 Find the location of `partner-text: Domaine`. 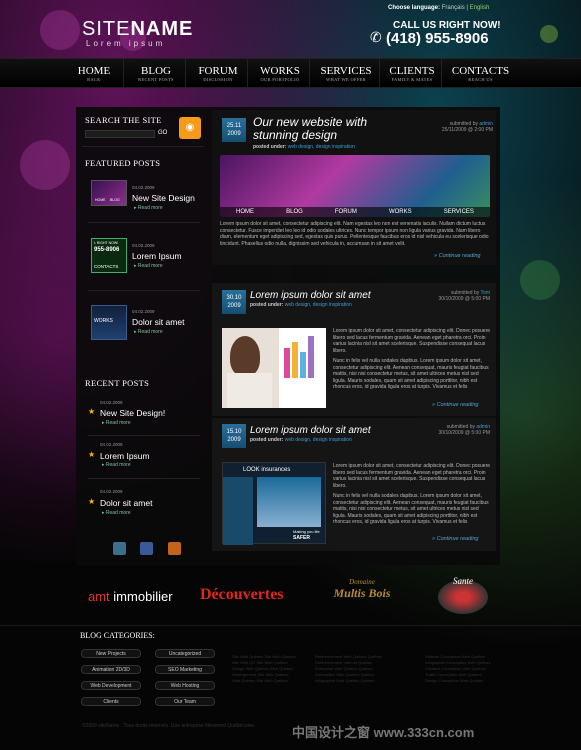

partner-text: Domaine is located at coordinates (362, 582).